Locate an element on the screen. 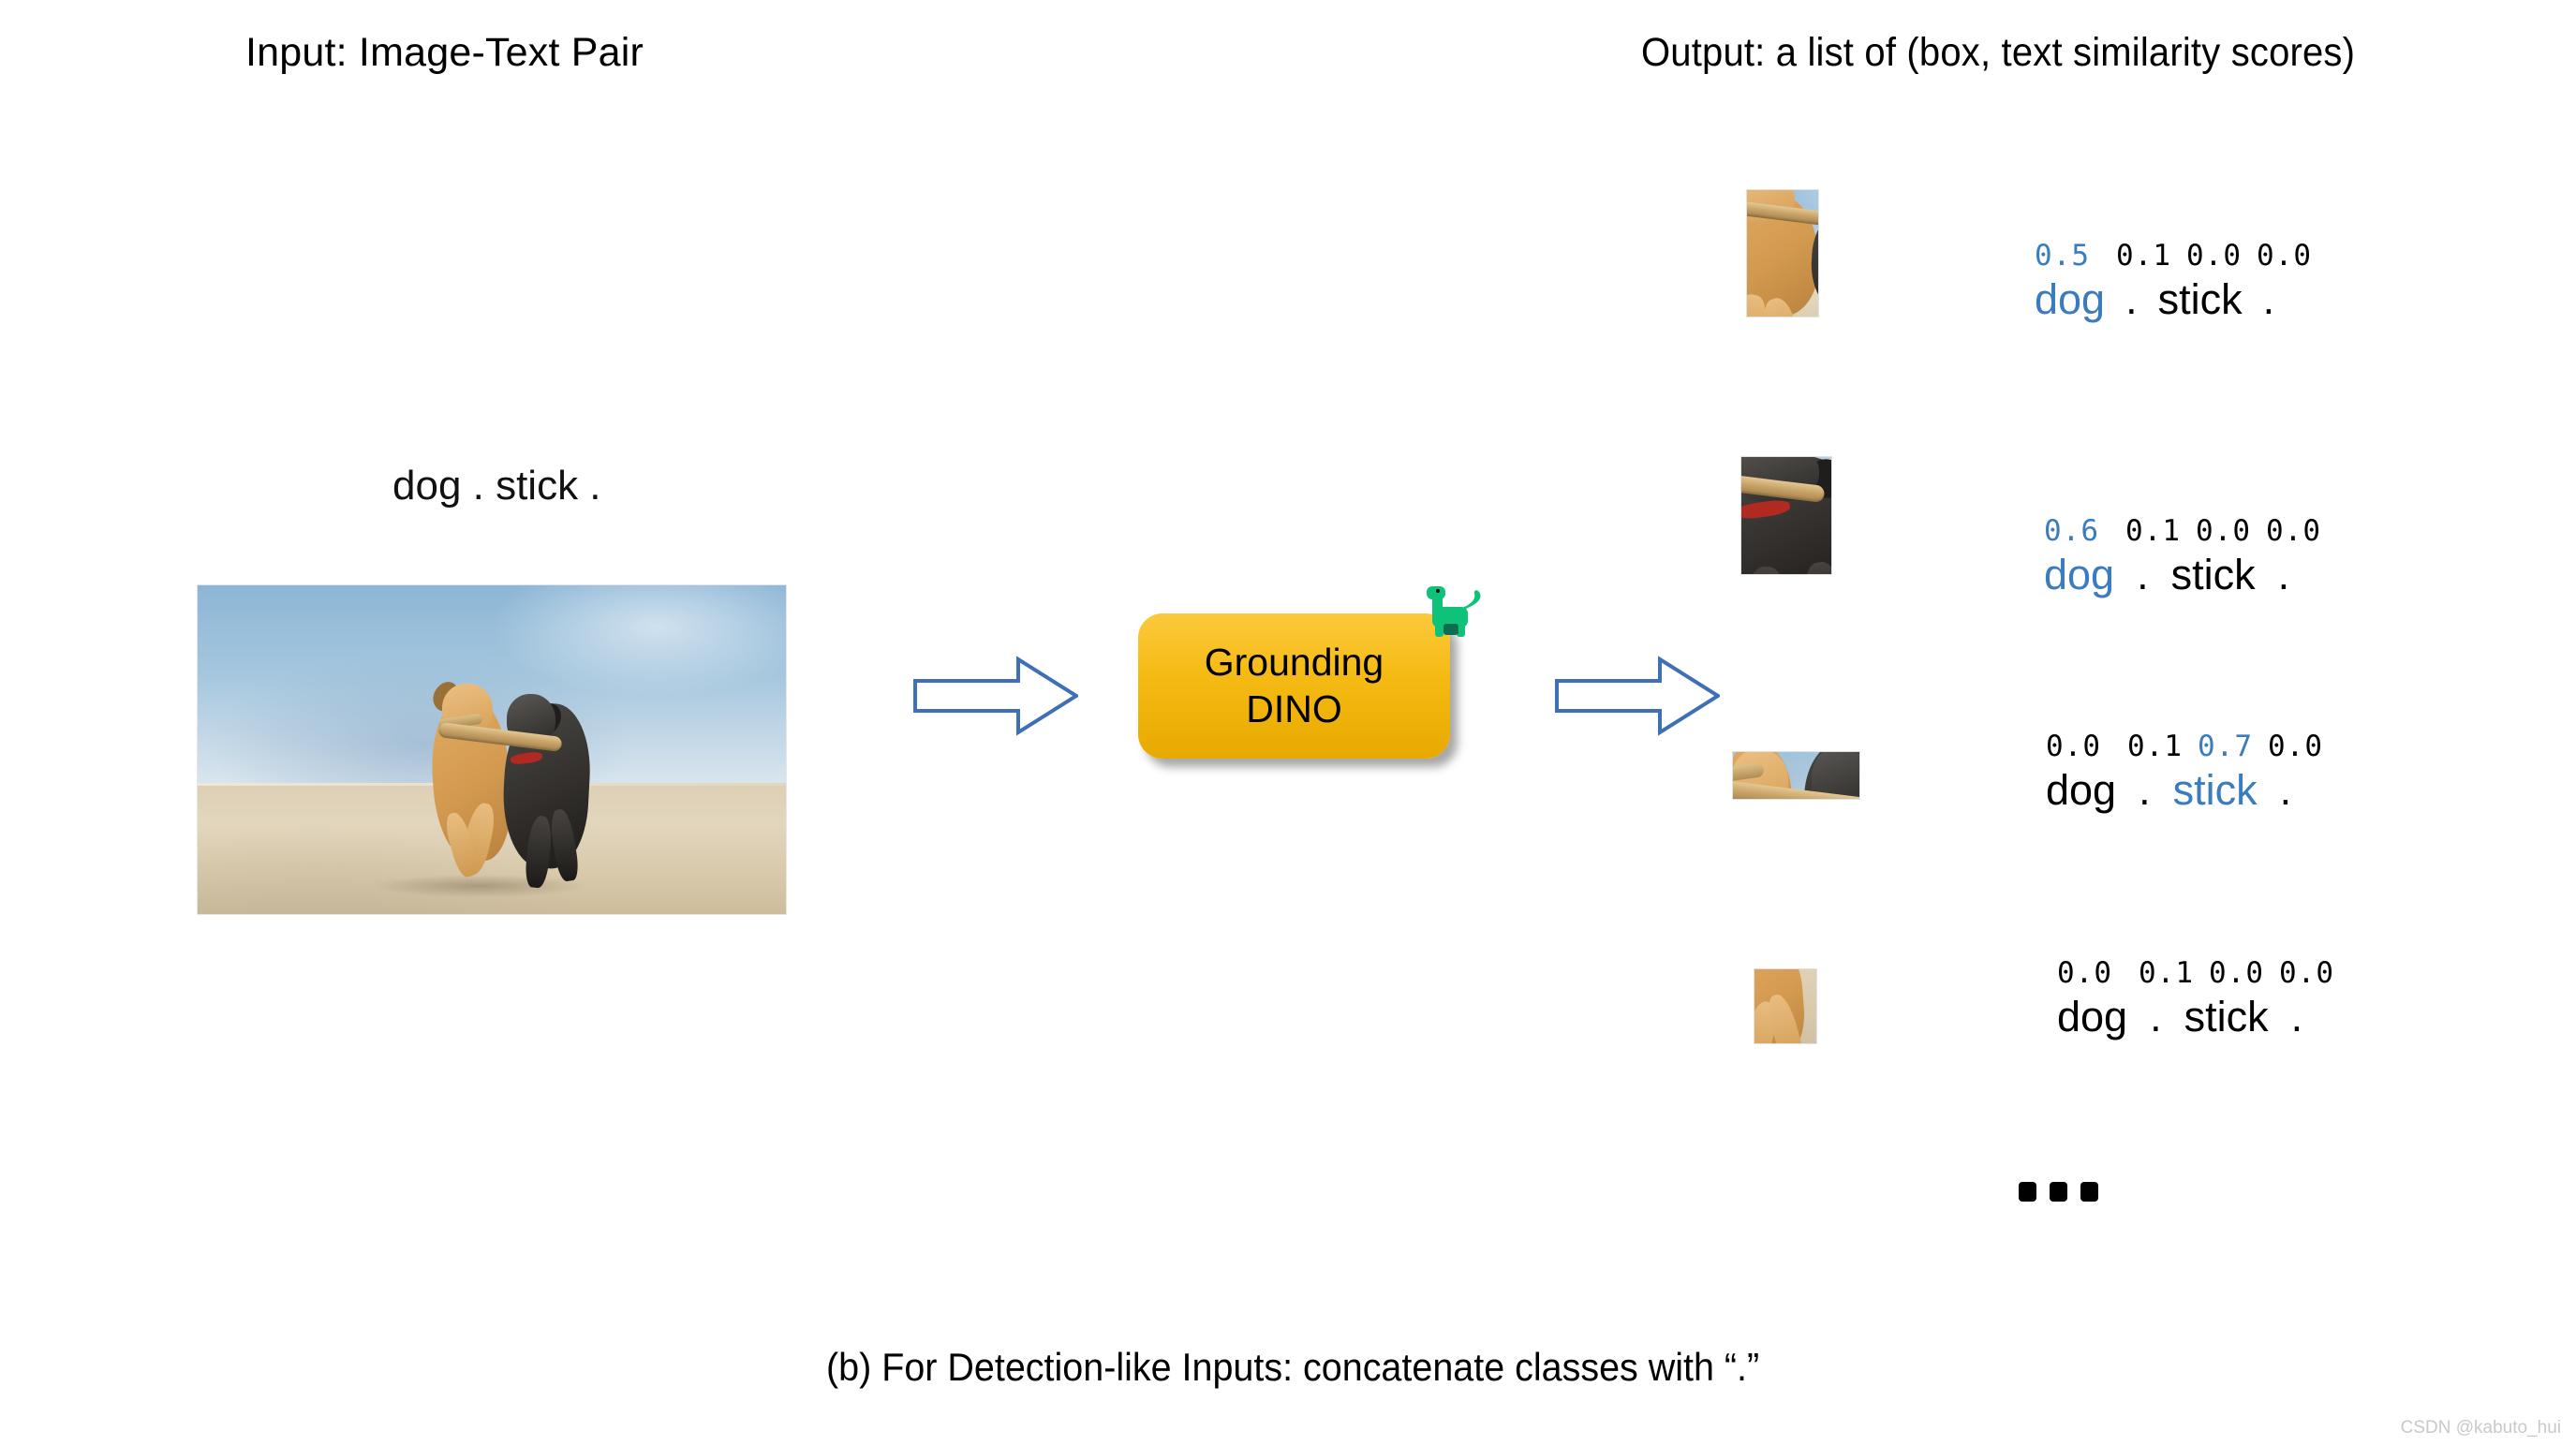 This screenshot has height=1446, width=2576. score-block: 0.6 0.1 0.0 0.0 dog. stick. is located at coordinates (2182, 557).